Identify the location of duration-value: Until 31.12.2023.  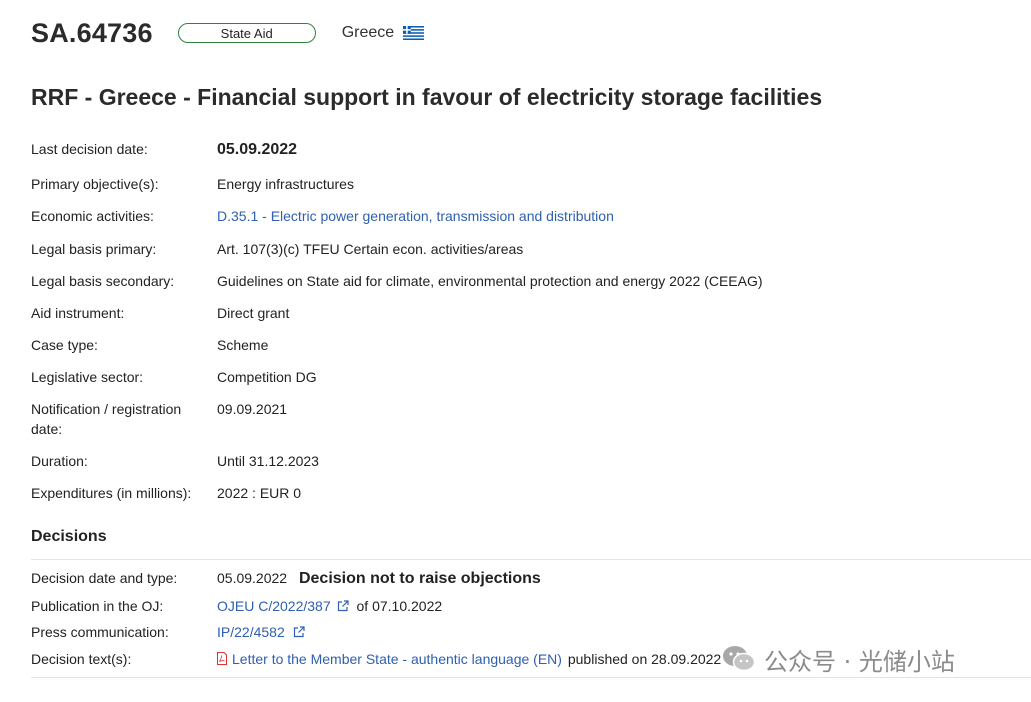
(268, 461).